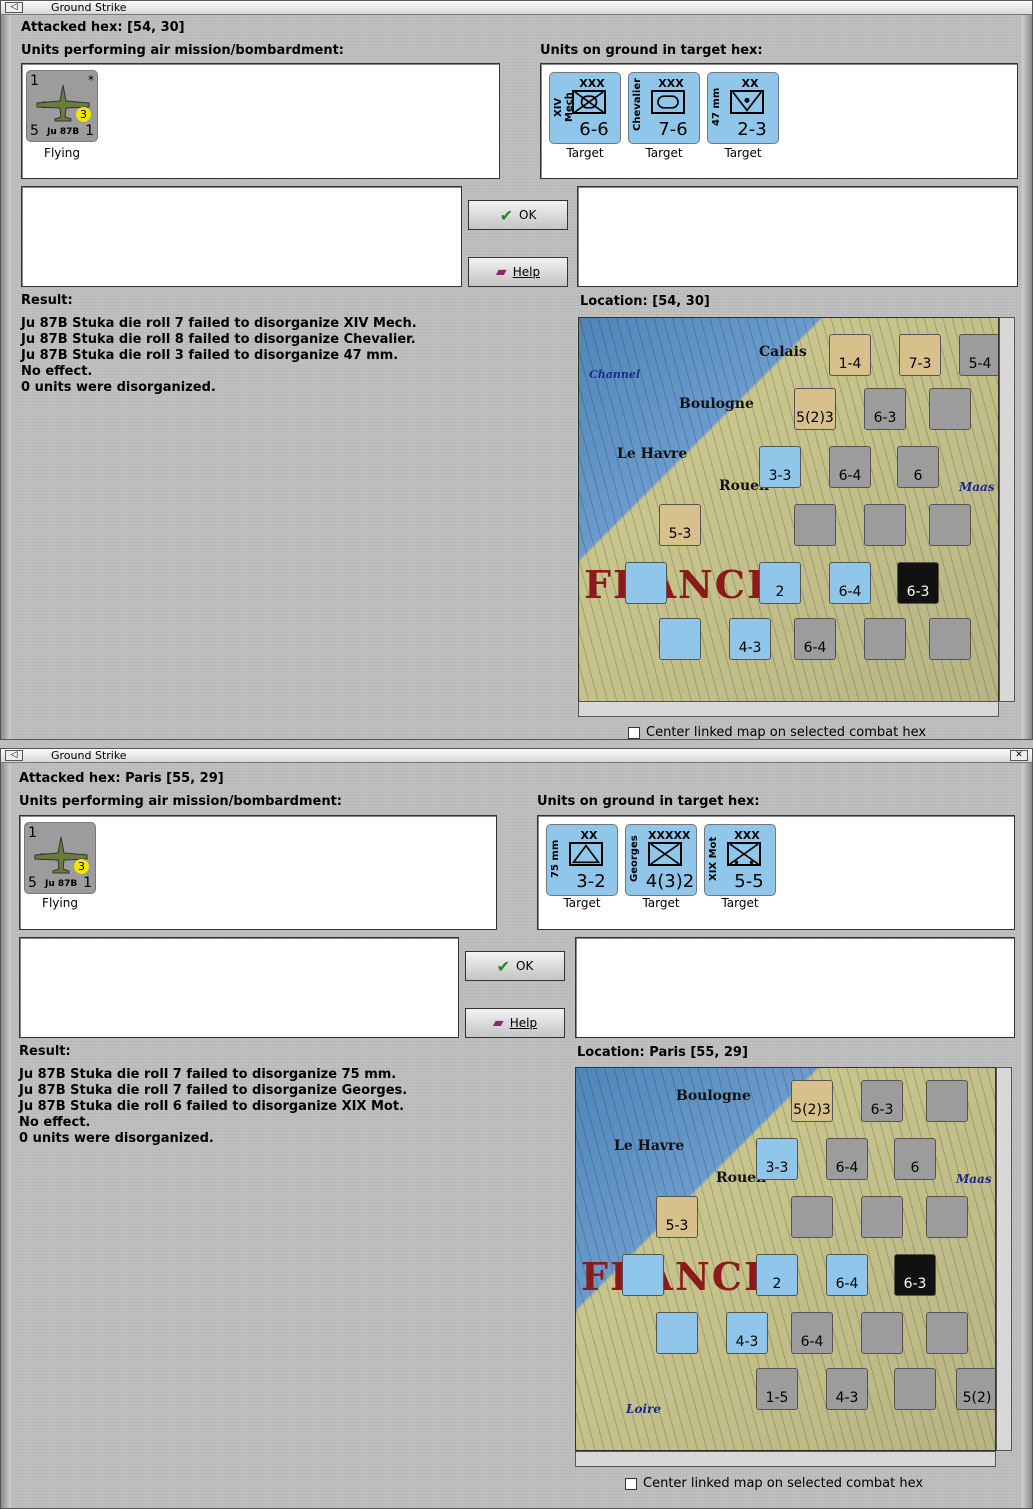 The height and width of the screenshot is (1509, 1033). I want to click on map-unit-counter: 7-3, so click(920, 355).